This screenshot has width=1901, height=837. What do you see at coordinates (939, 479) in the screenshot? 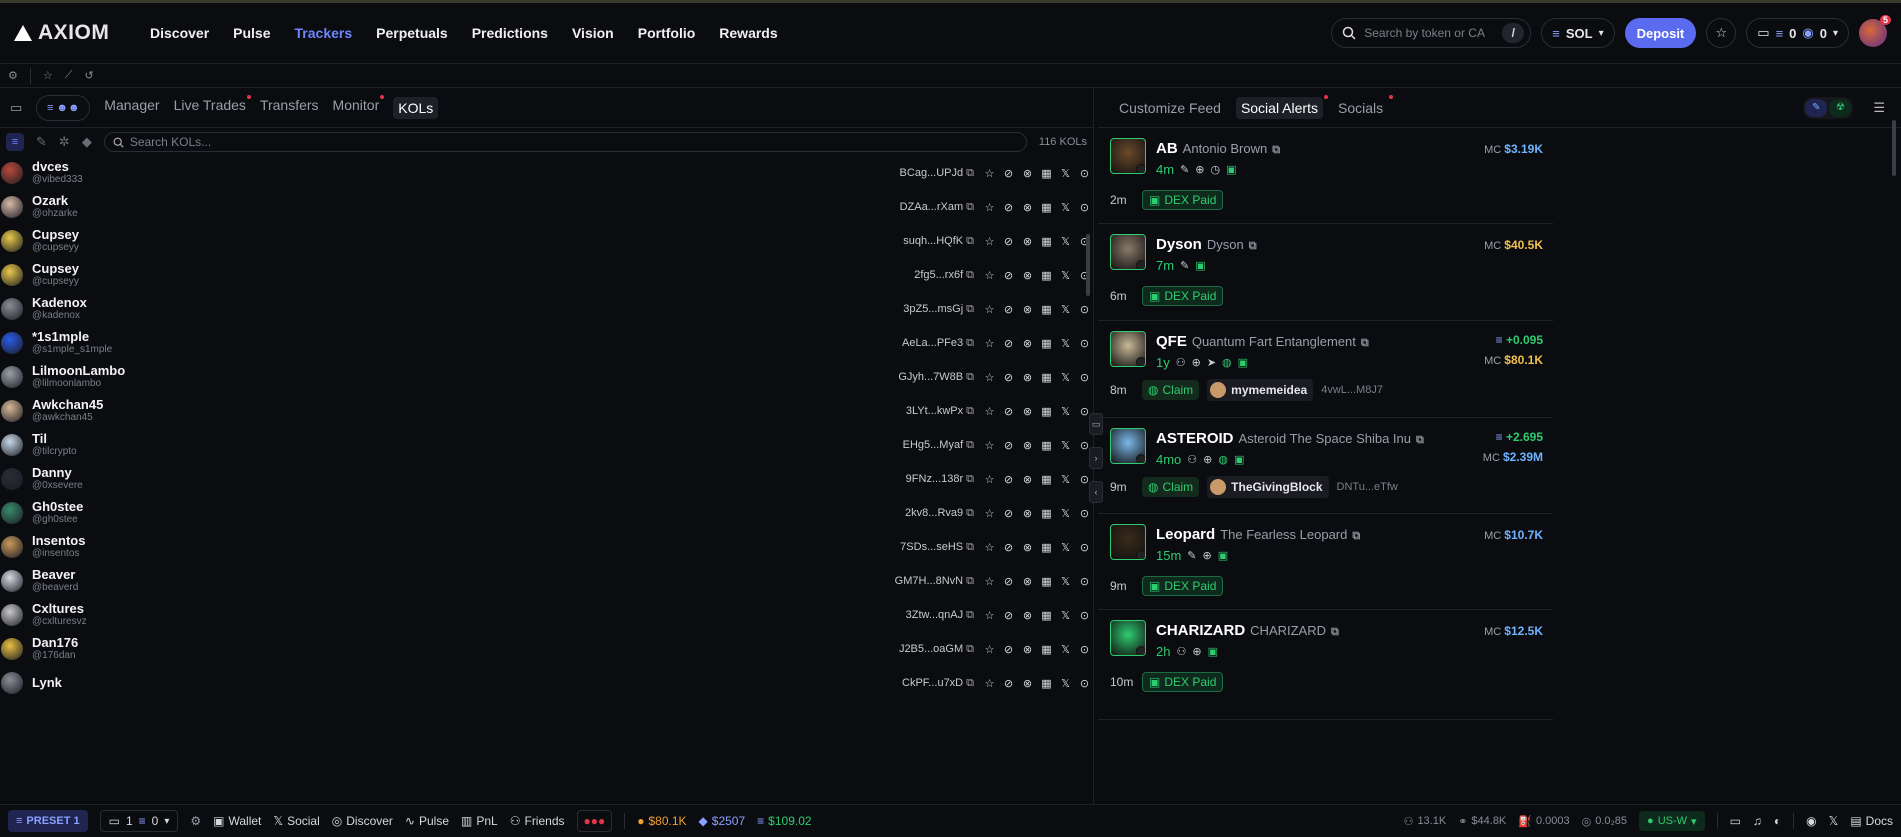
I see `wallet-address: 9FNz...138r ⧉` at bounding box center [939, 479].